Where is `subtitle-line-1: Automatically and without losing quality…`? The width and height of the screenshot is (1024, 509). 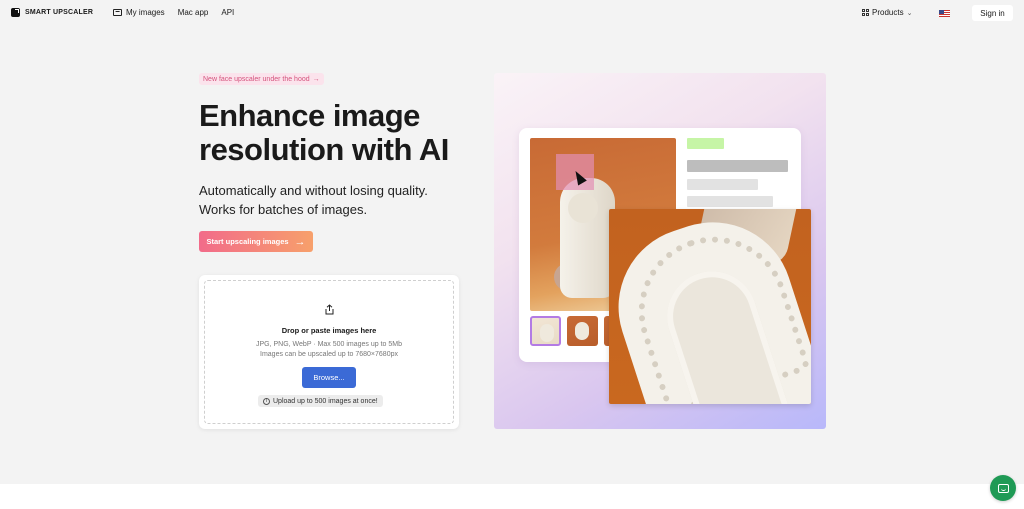
subtitle-line-1: Automatically and without losing quality… is located at coordinates (313, 190).